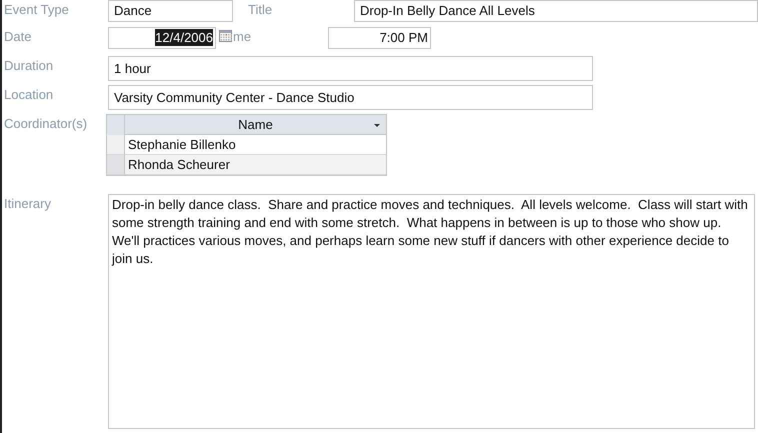 Image resolution: width=758 pixels, height=433 pixels. Describe the element at coordinates (255, 165) in the screenshot. I see `table-cell: Rhonda Scheurer` at that location.